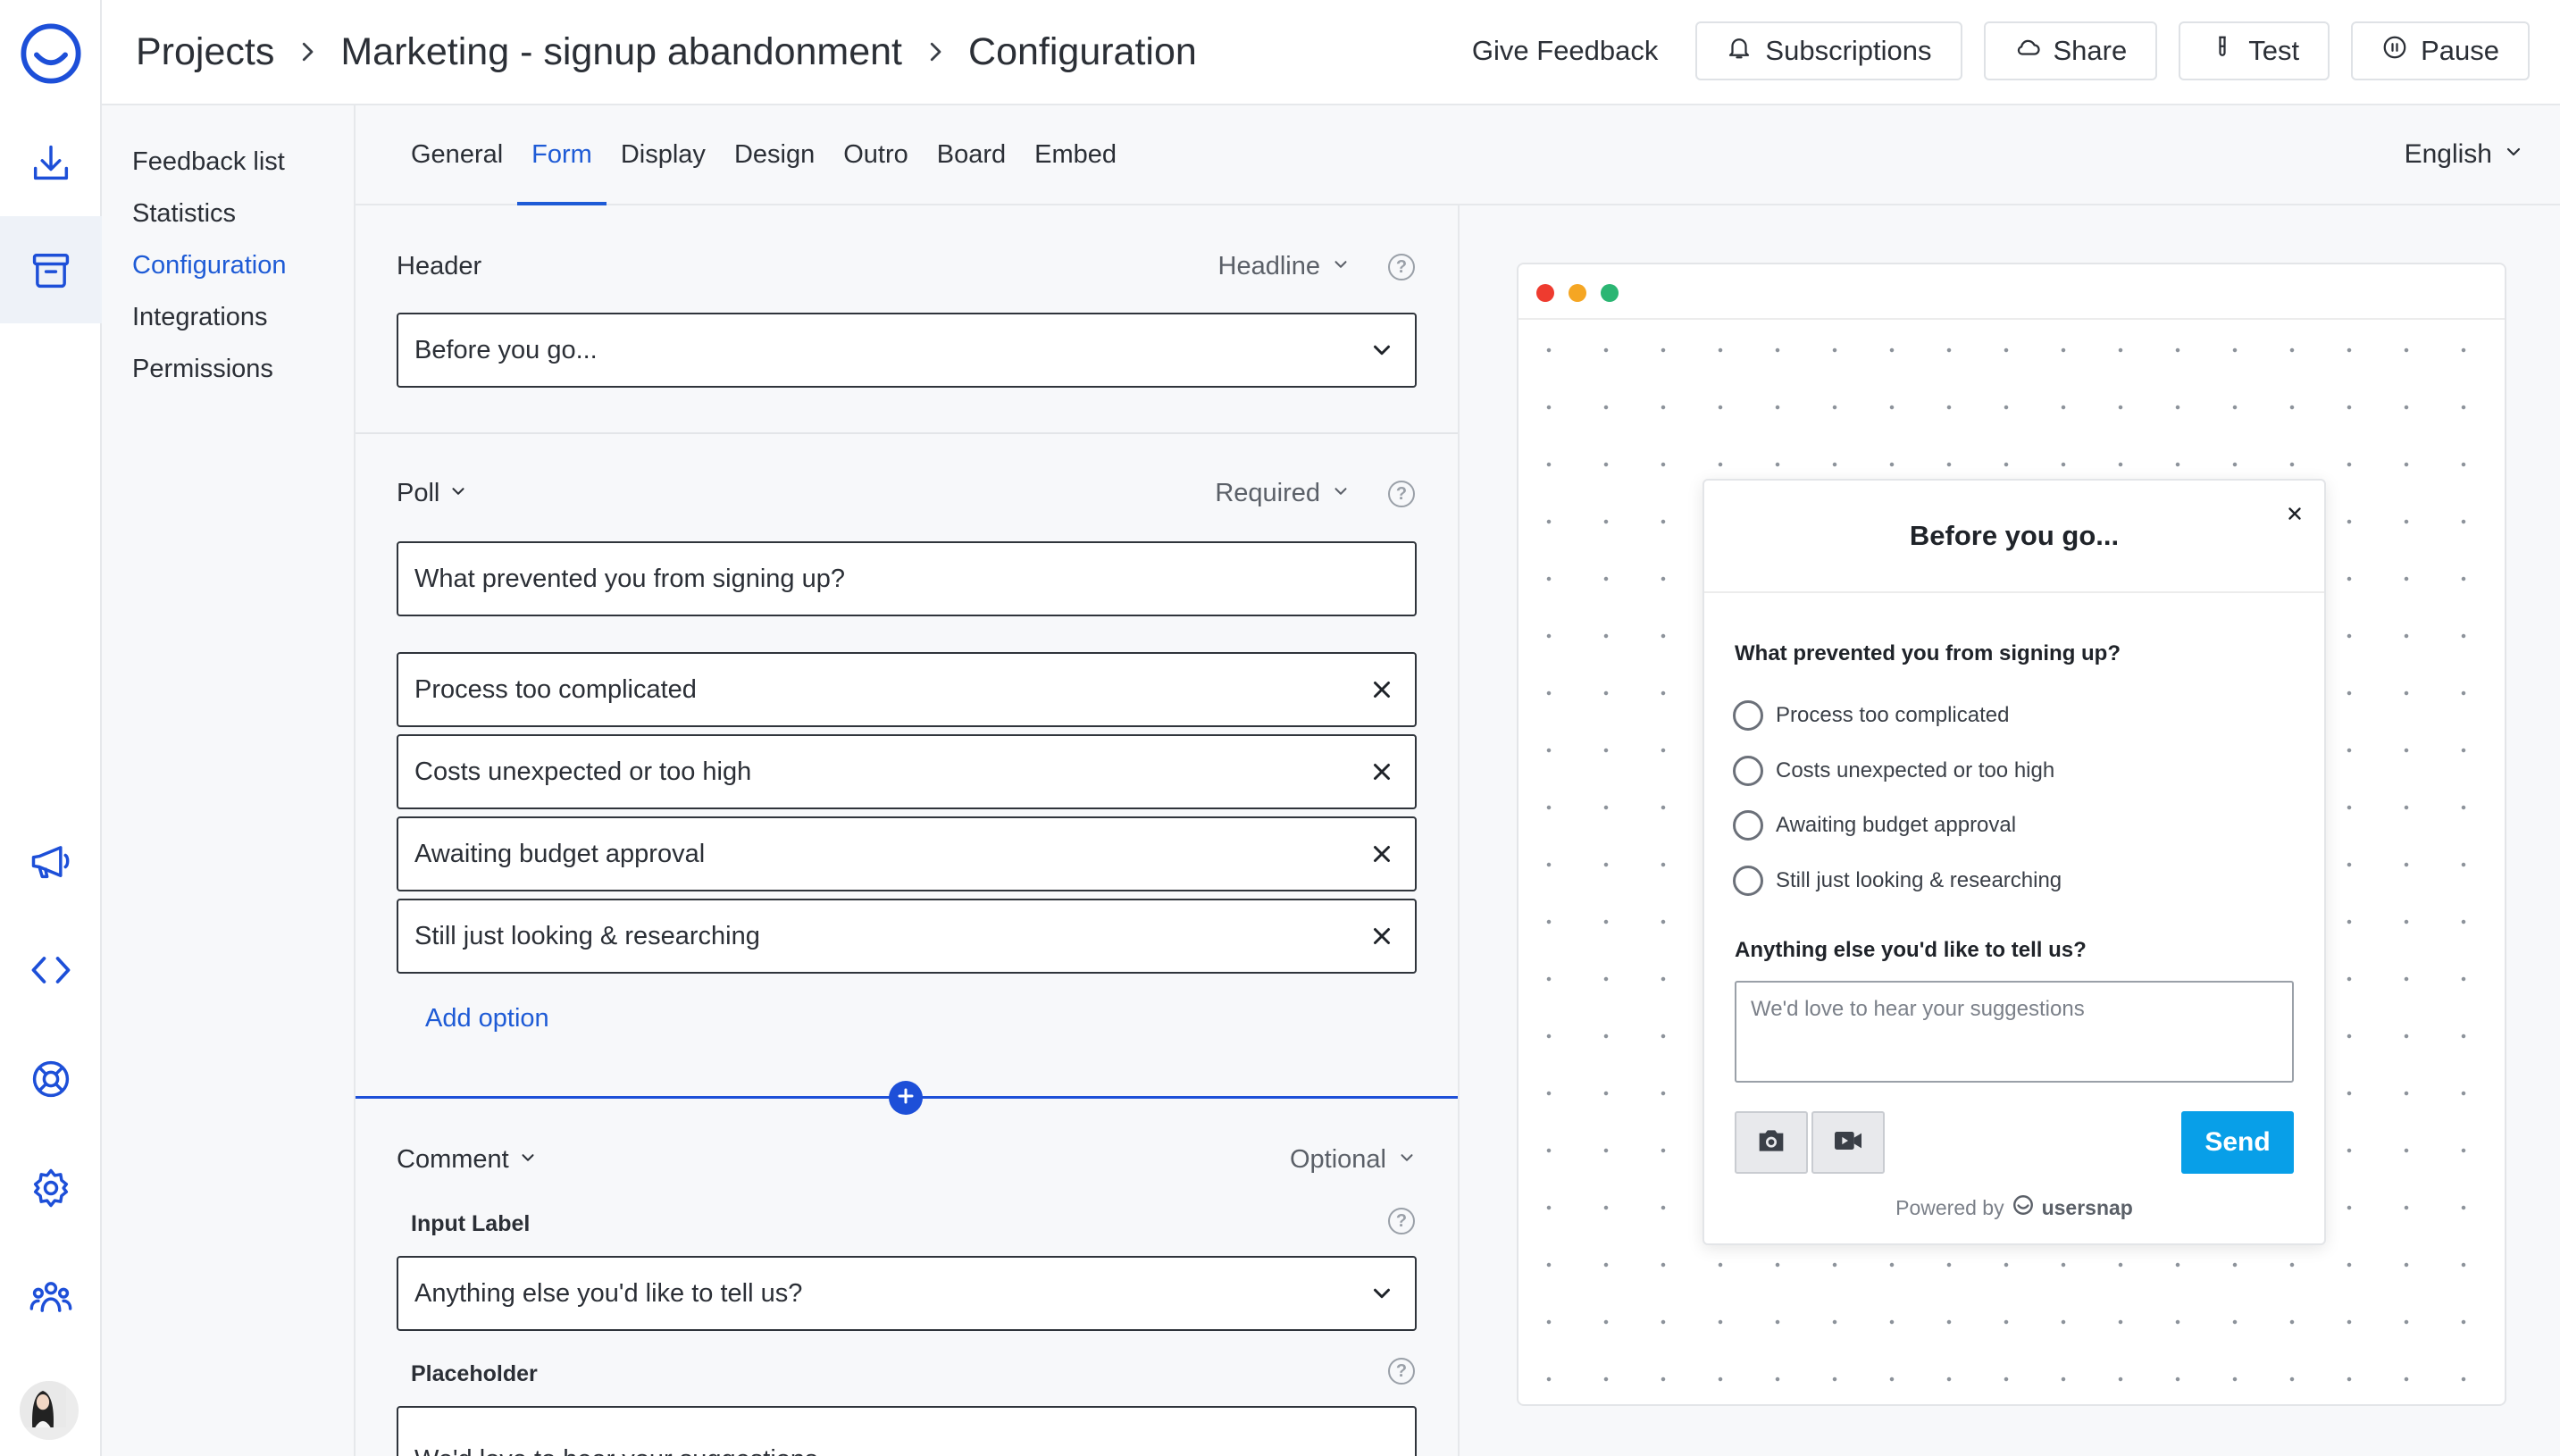 This screenshot has width=2560, height=1456. I want to click on add-option-link: Add option, so click(487, 1018).